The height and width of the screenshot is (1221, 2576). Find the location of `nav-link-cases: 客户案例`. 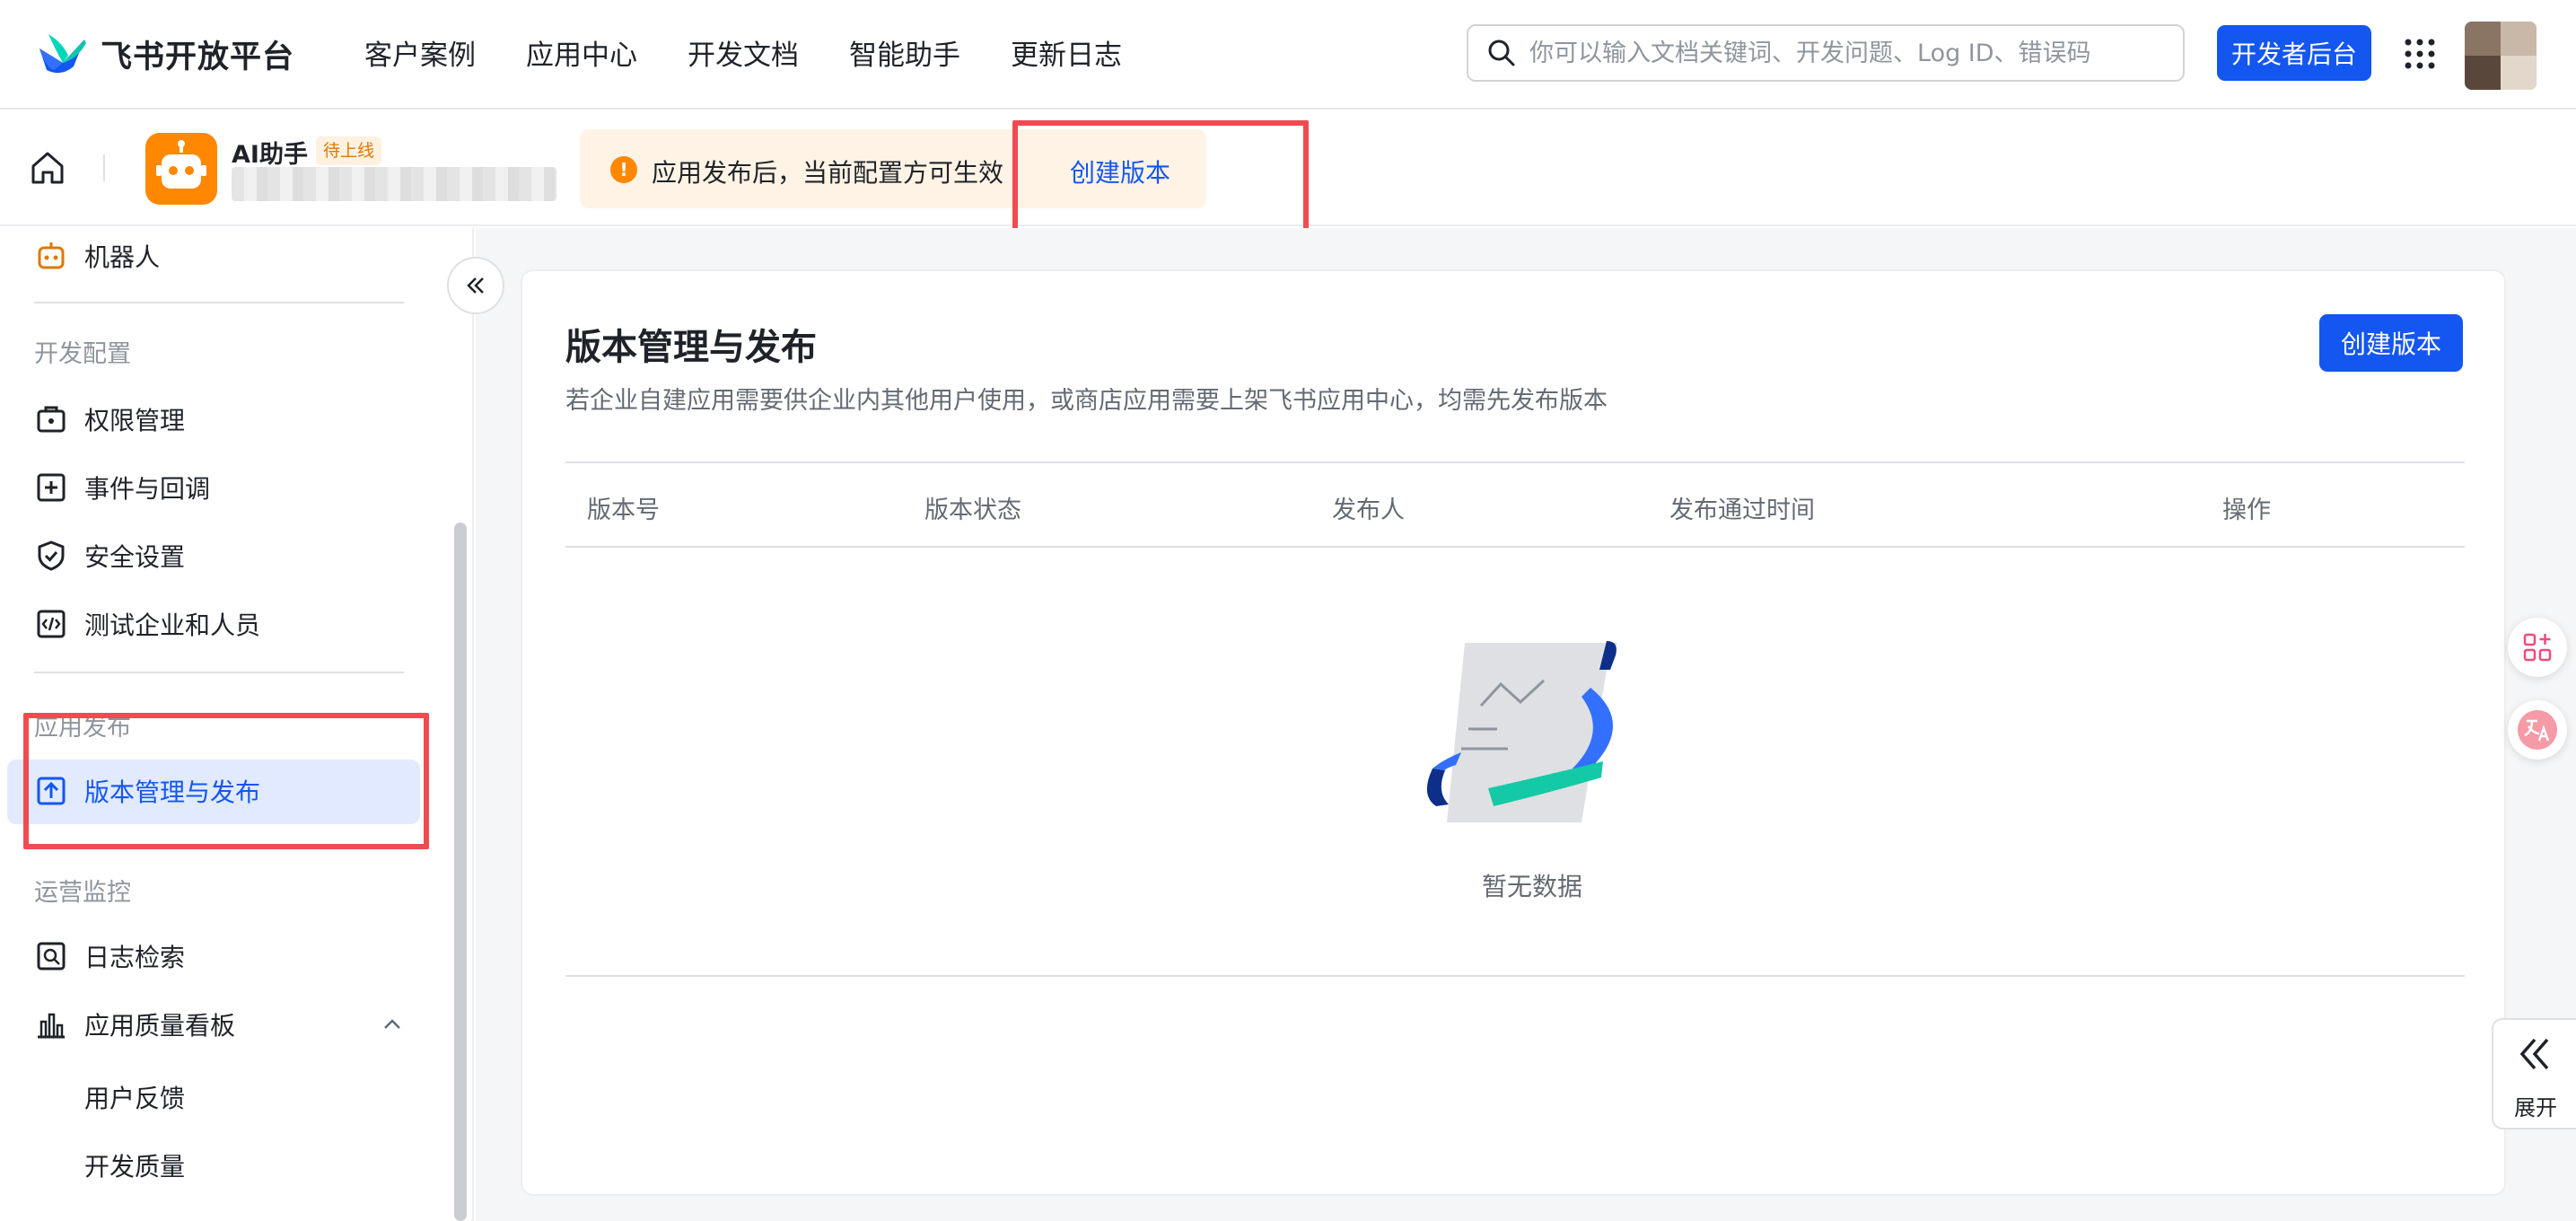

nav-link-cases: 客户案例 is located at coordinates (420, 53).